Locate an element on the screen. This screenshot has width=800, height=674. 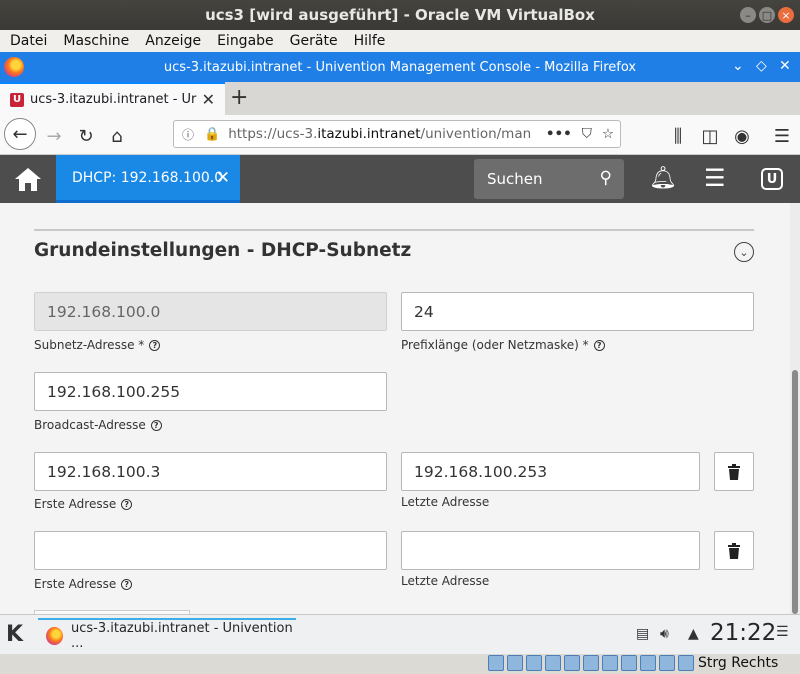
vbox-status-icons is located at coordinates (591, 663).